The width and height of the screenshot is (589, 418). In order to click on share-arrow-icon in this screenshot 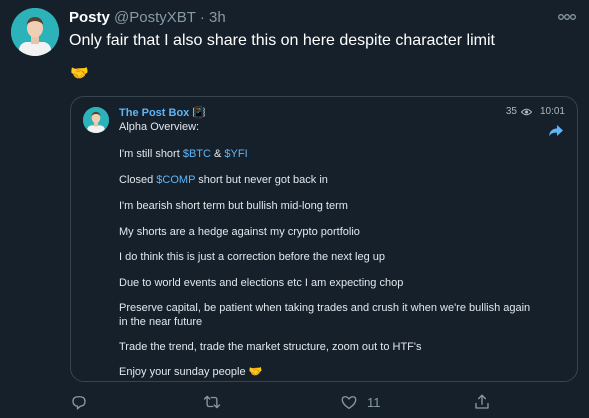, I will do `click(556, 131)`.